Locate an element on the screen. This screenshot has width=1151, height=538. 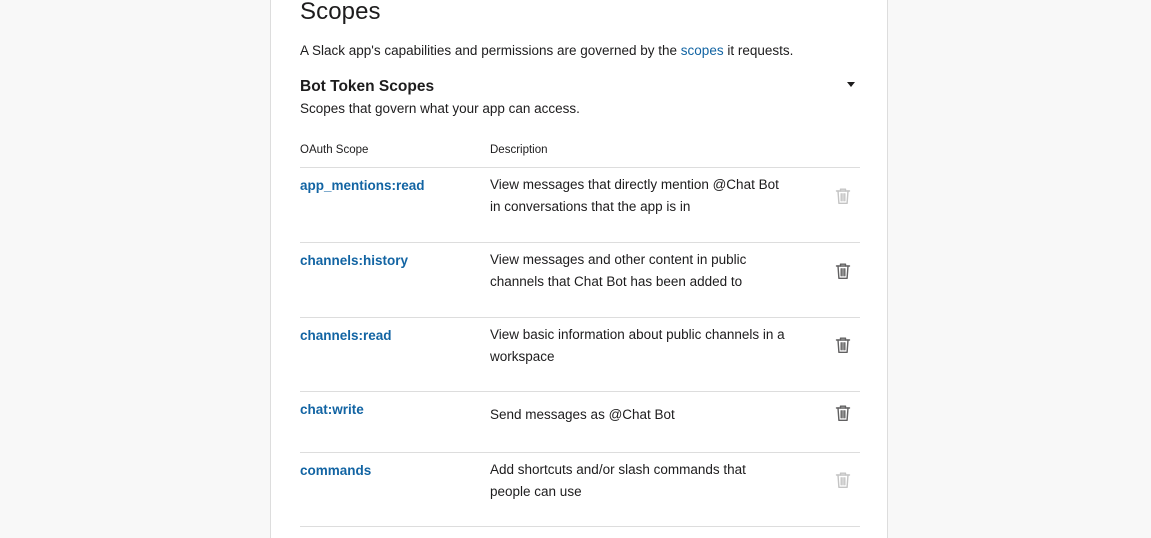
scope-description: Send messages as @Chat Bot is located at coordinates (582, 414).